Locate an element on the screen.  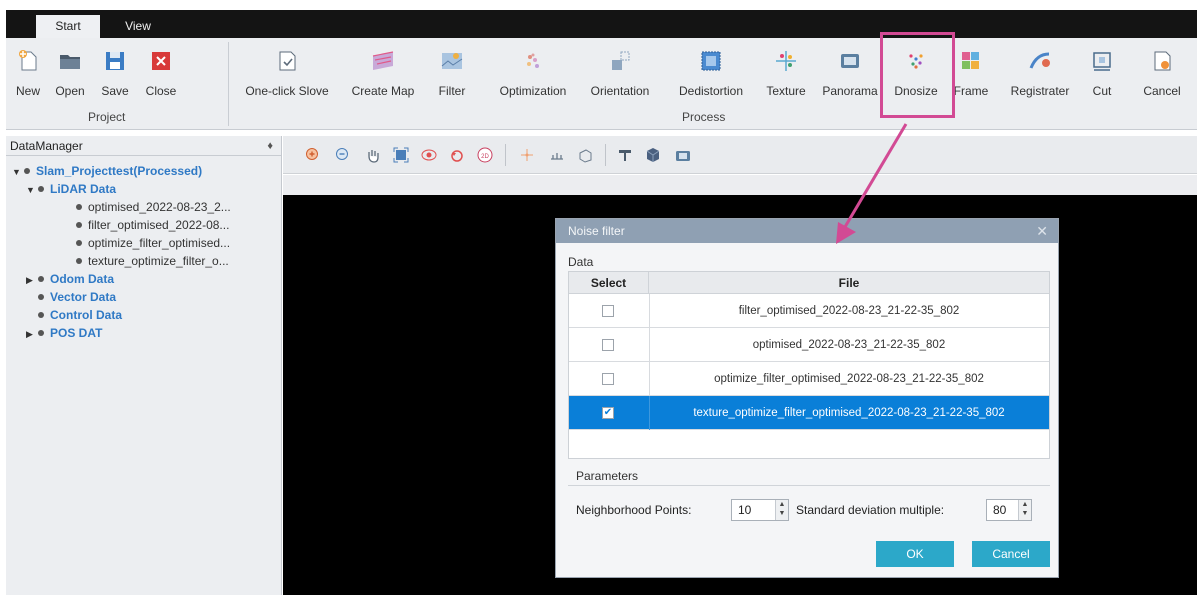
zoom-out-icon is located at coordinates (343, 155).